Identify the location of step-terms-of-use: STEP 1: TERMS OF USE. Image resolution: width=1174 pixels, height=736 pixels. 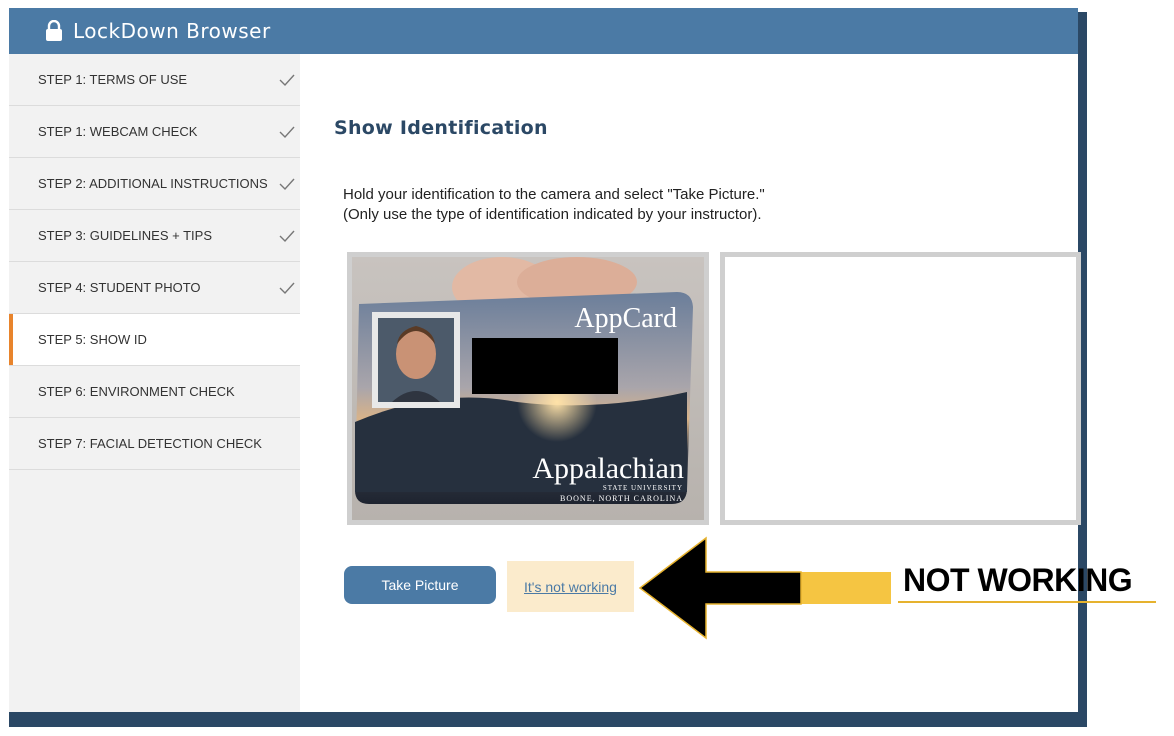
(154, 80).